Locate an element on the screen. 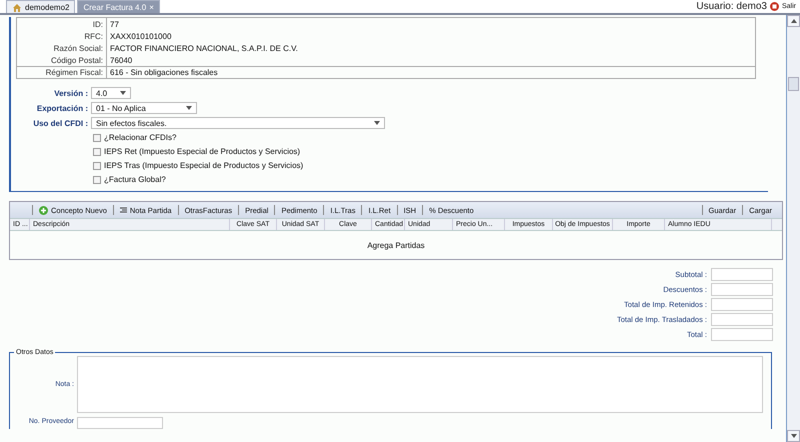 This screenshot has width=800, height=442. home-icon is located at coordinates (17, 7).